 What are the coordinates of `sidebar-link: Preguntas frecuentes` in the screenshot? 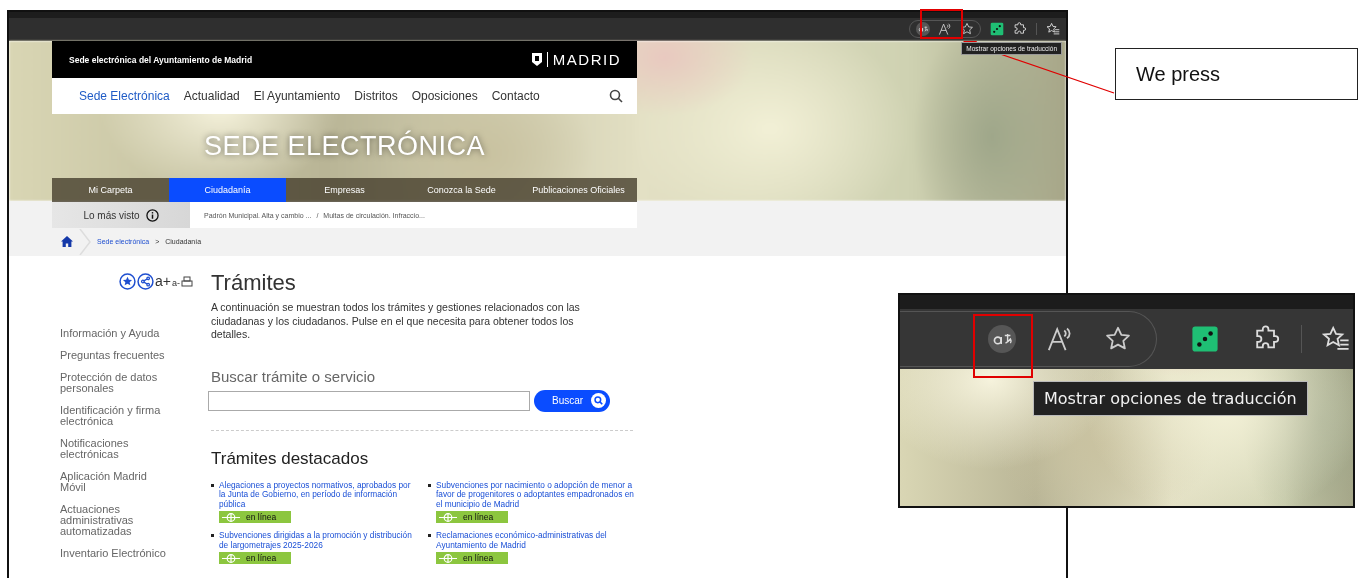 It's located at (115, 355).